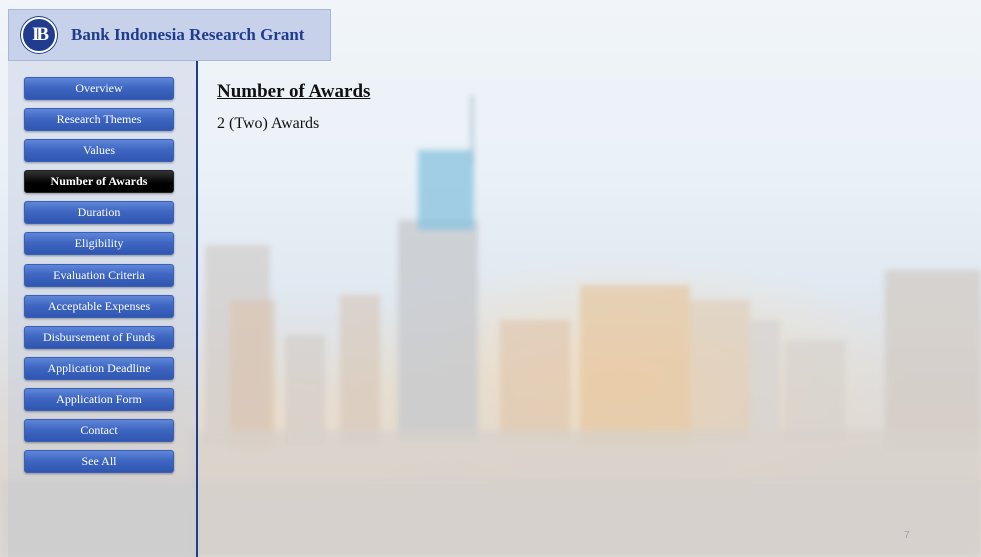 The width and height of the screenshot is (981, 557). I want to click on nav-divider, so click(197, 309).